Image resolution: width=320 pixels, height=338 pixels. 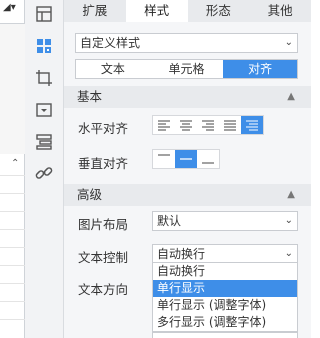 What do you see at coordinates (90, 96) in the screenshot?
I see `section-basic-title: 基本` at bounding box center [90, 96].